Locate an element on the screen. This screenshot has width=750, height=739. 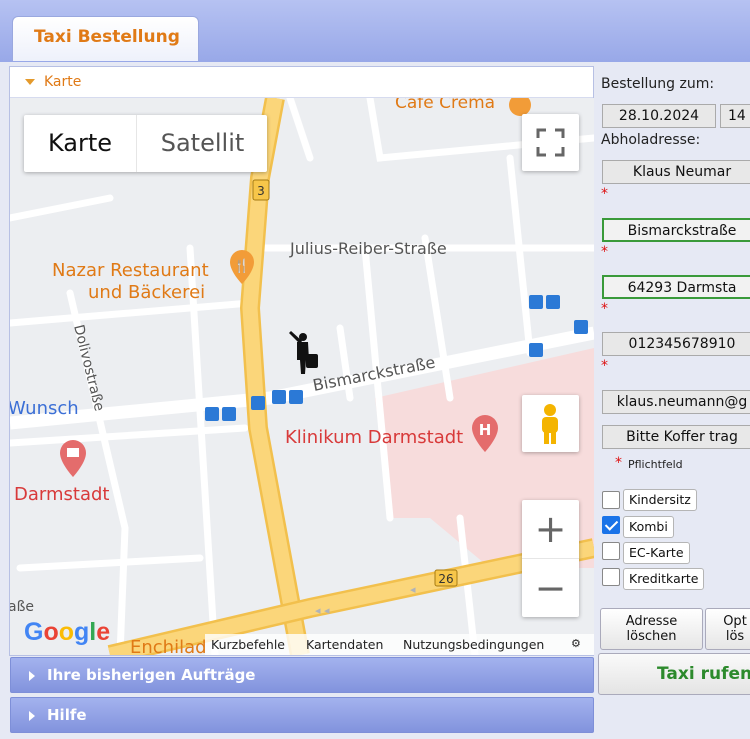
clear-options-button: Opt lös is located at coordinates (727, 629).